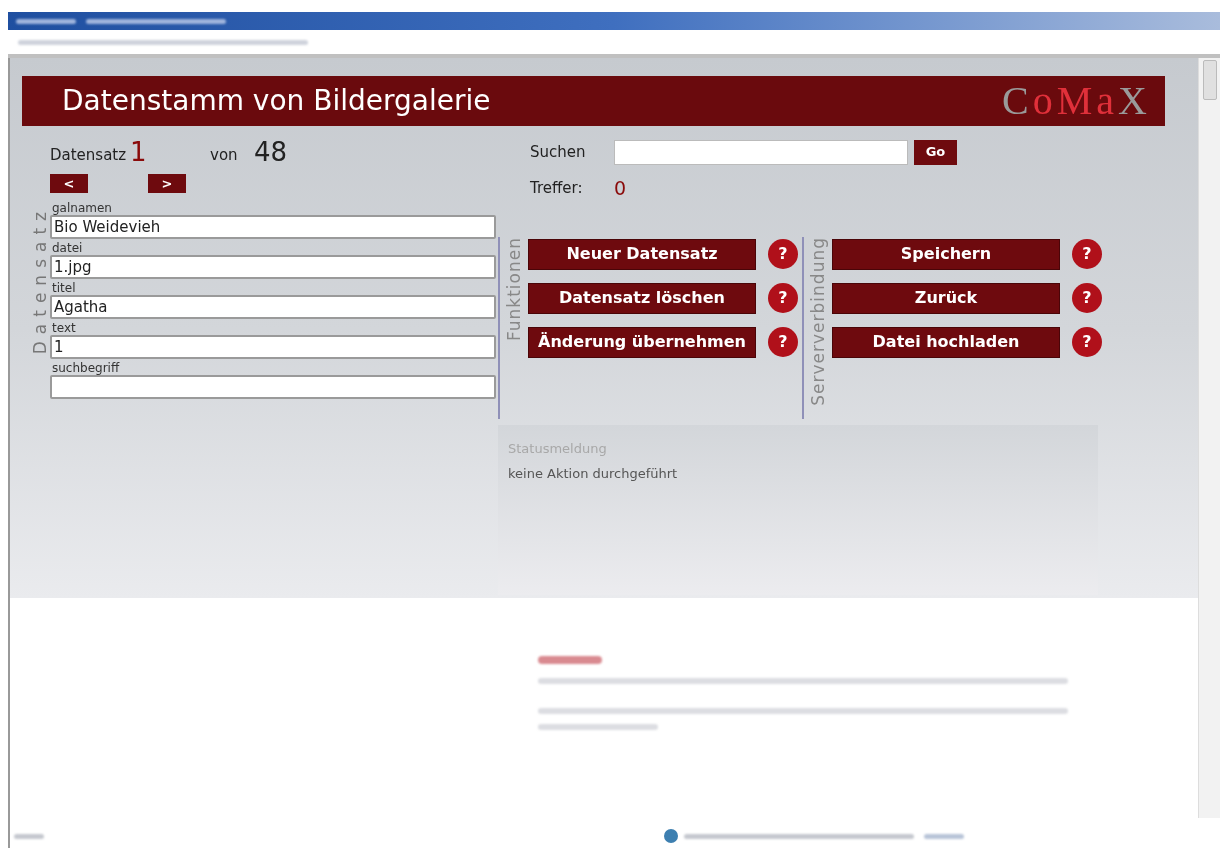 The height and width of the screenshot is (848, 1220). Describe the element at coordinates (276, 101) in the screenshot. I see `page-title: Datenstamm von Bildergalerie` at that location.